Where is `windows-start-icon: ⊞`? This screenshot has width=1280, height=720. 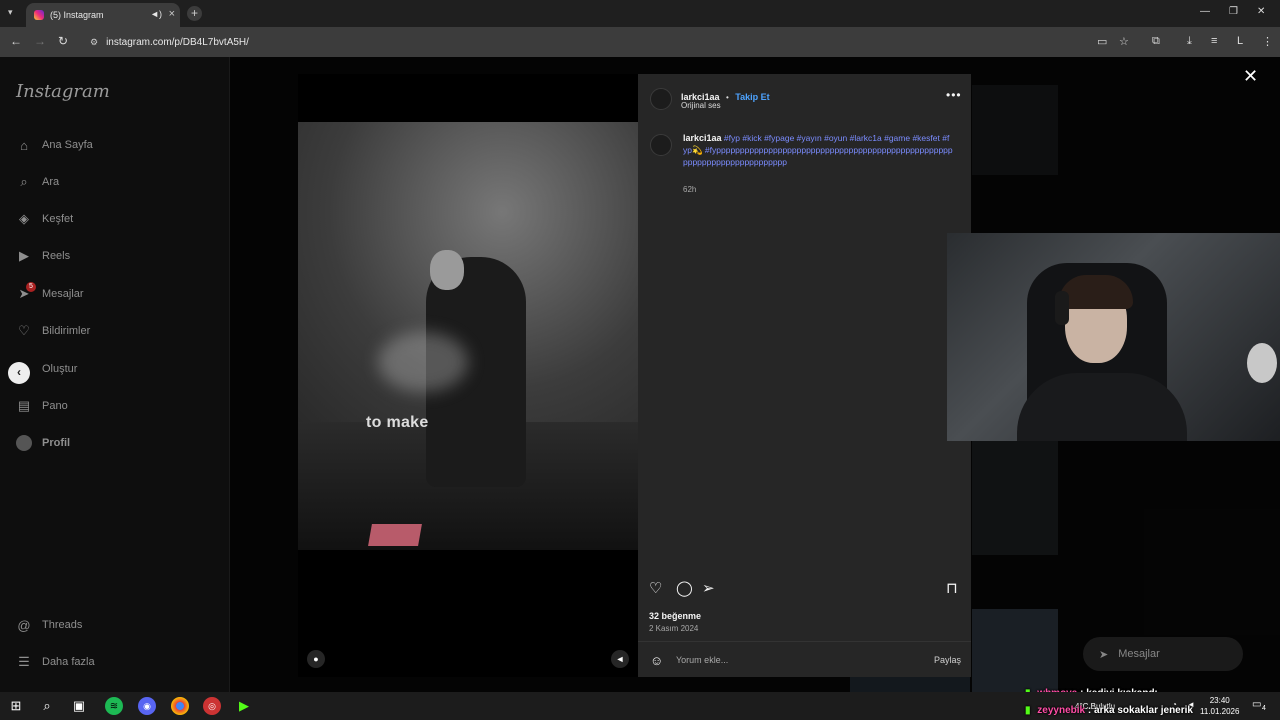
windows-start-icon: ⊞ is located at coordinates (16, 706).